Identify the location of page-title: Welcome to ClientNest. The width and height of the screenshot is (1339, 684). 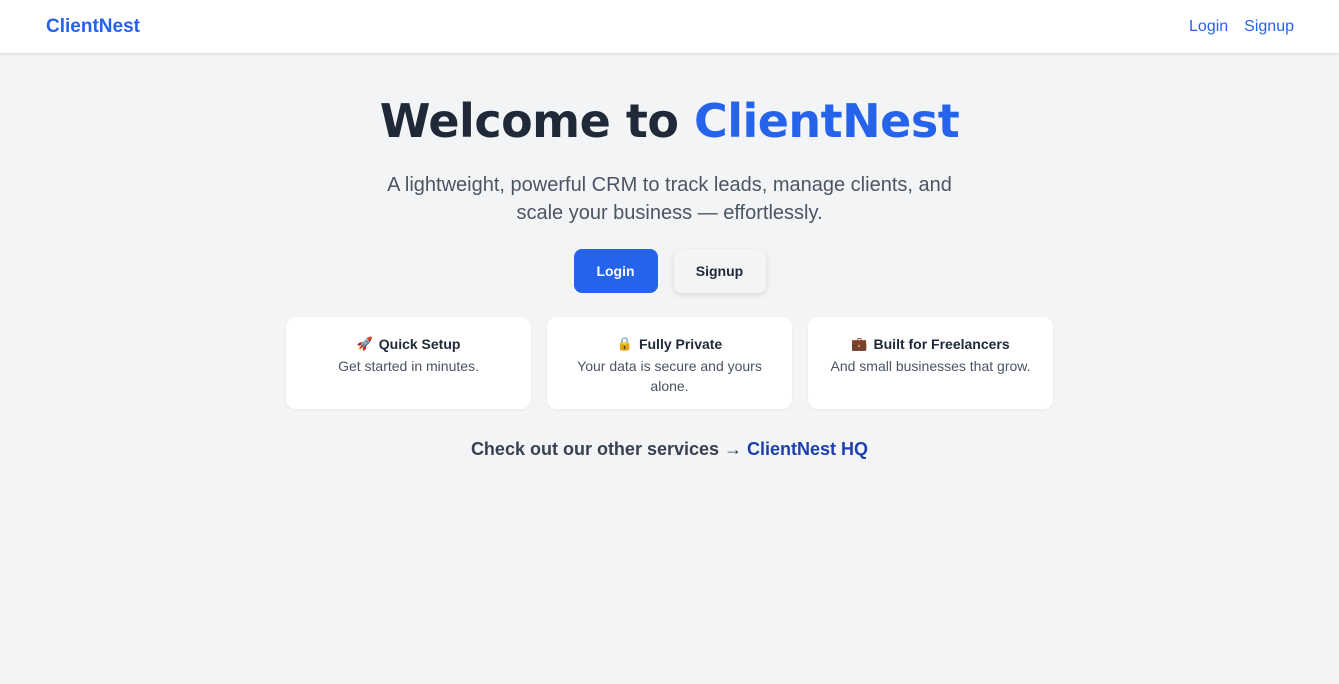
(669, 121).